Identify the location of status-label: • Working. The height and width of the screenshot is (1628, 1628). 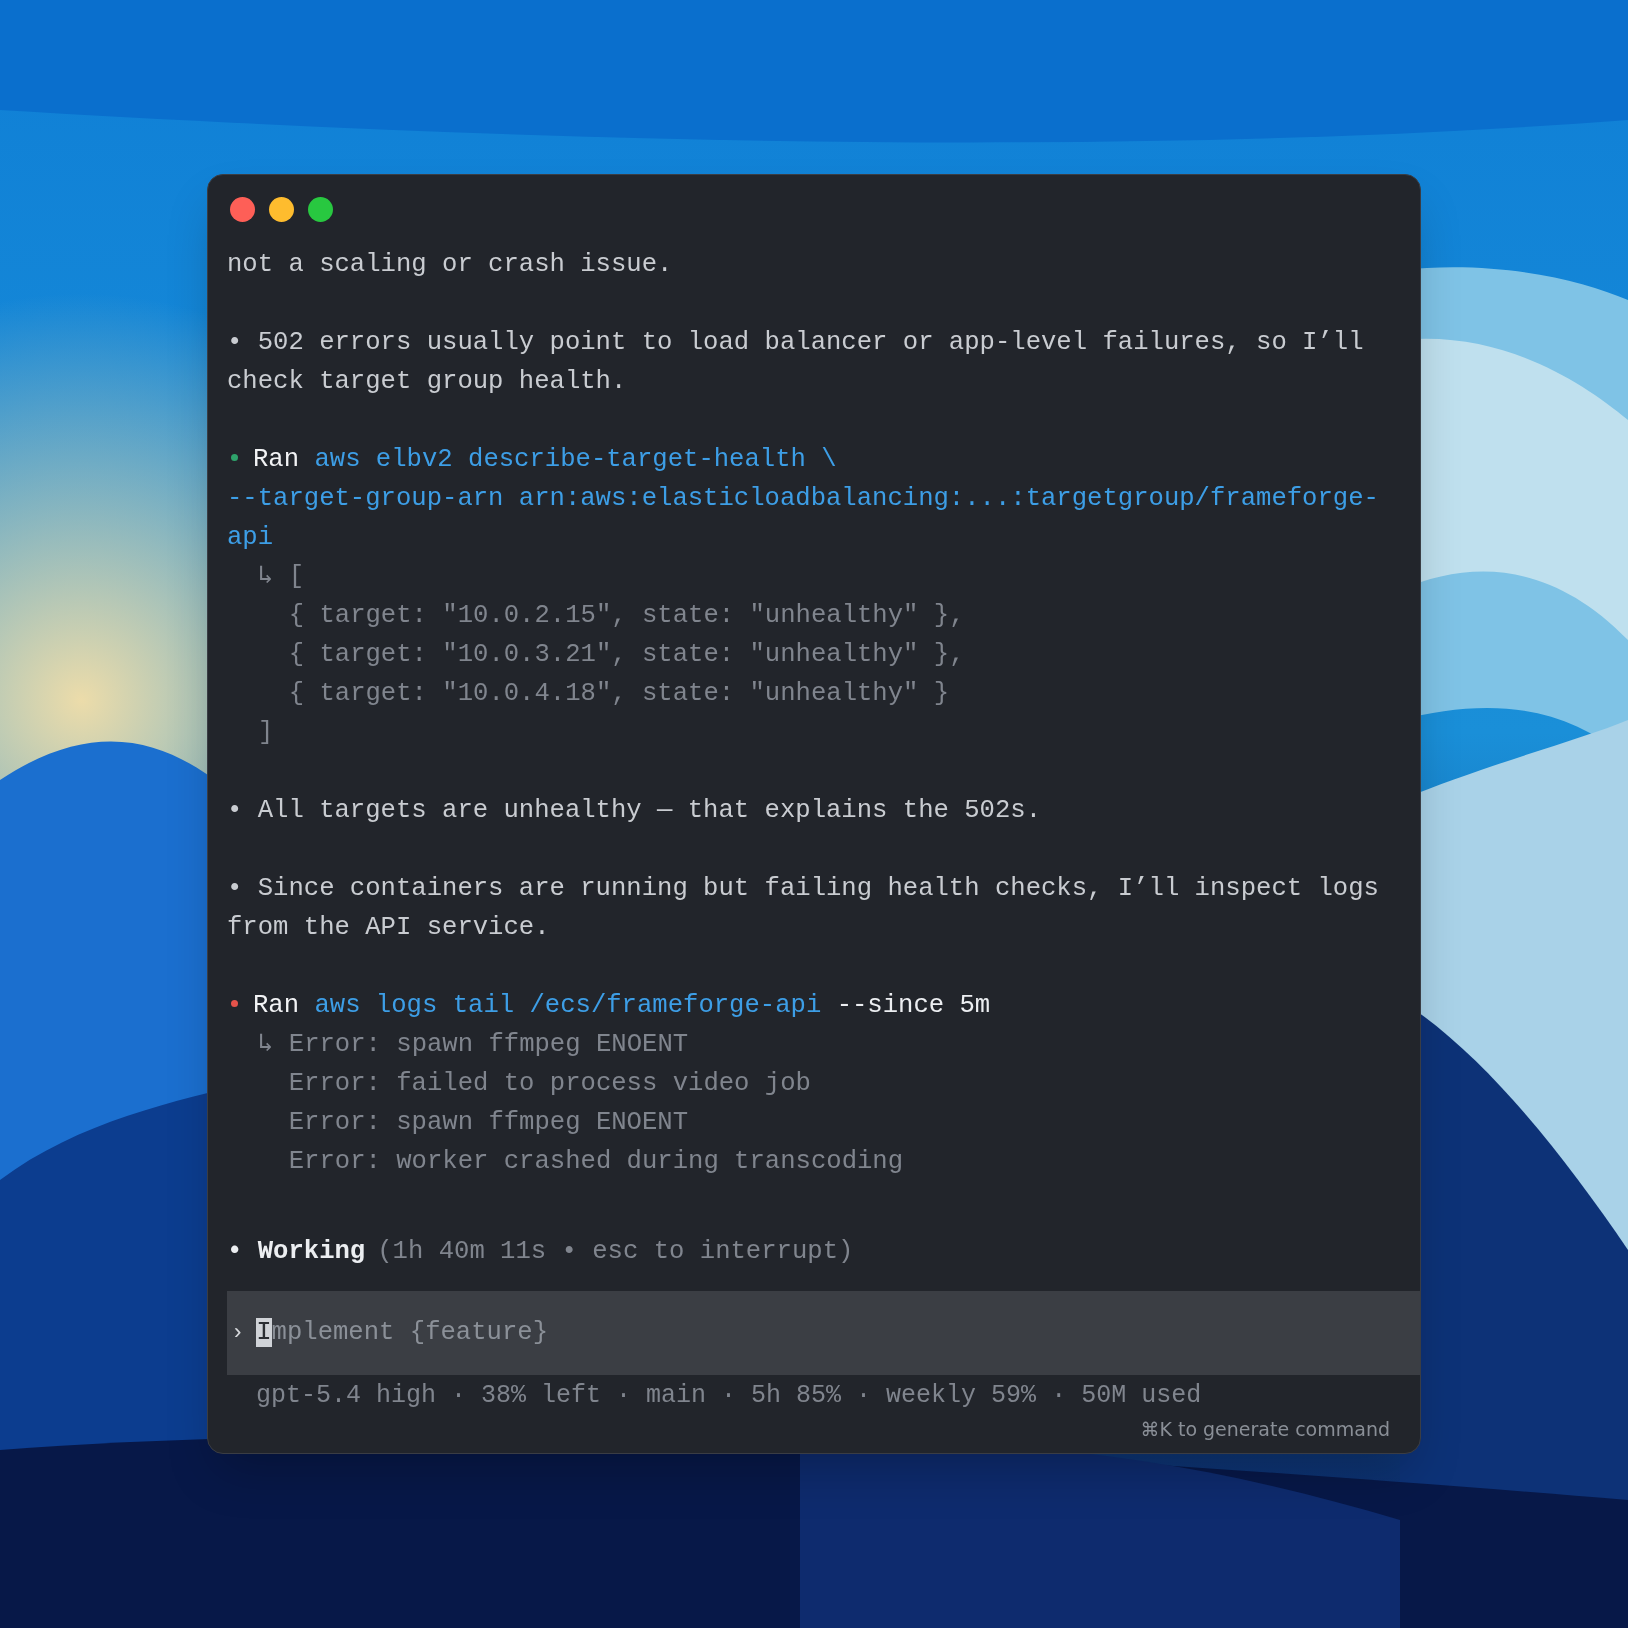
(296, 1252).